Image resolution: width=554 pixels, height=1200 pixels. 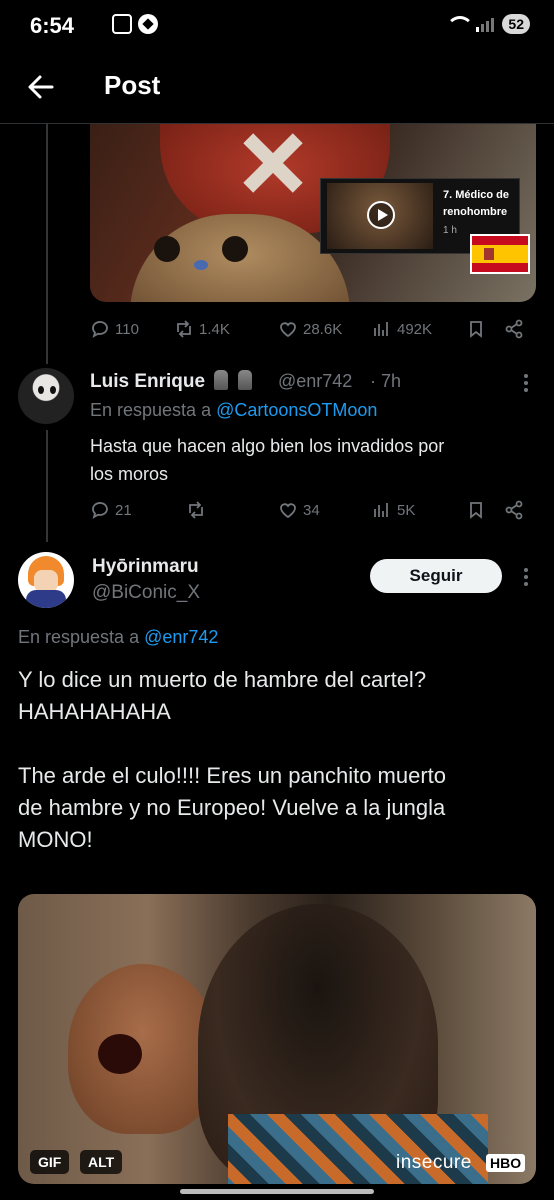 I want to click on screenshot-icon, so click(x=122, y=24).